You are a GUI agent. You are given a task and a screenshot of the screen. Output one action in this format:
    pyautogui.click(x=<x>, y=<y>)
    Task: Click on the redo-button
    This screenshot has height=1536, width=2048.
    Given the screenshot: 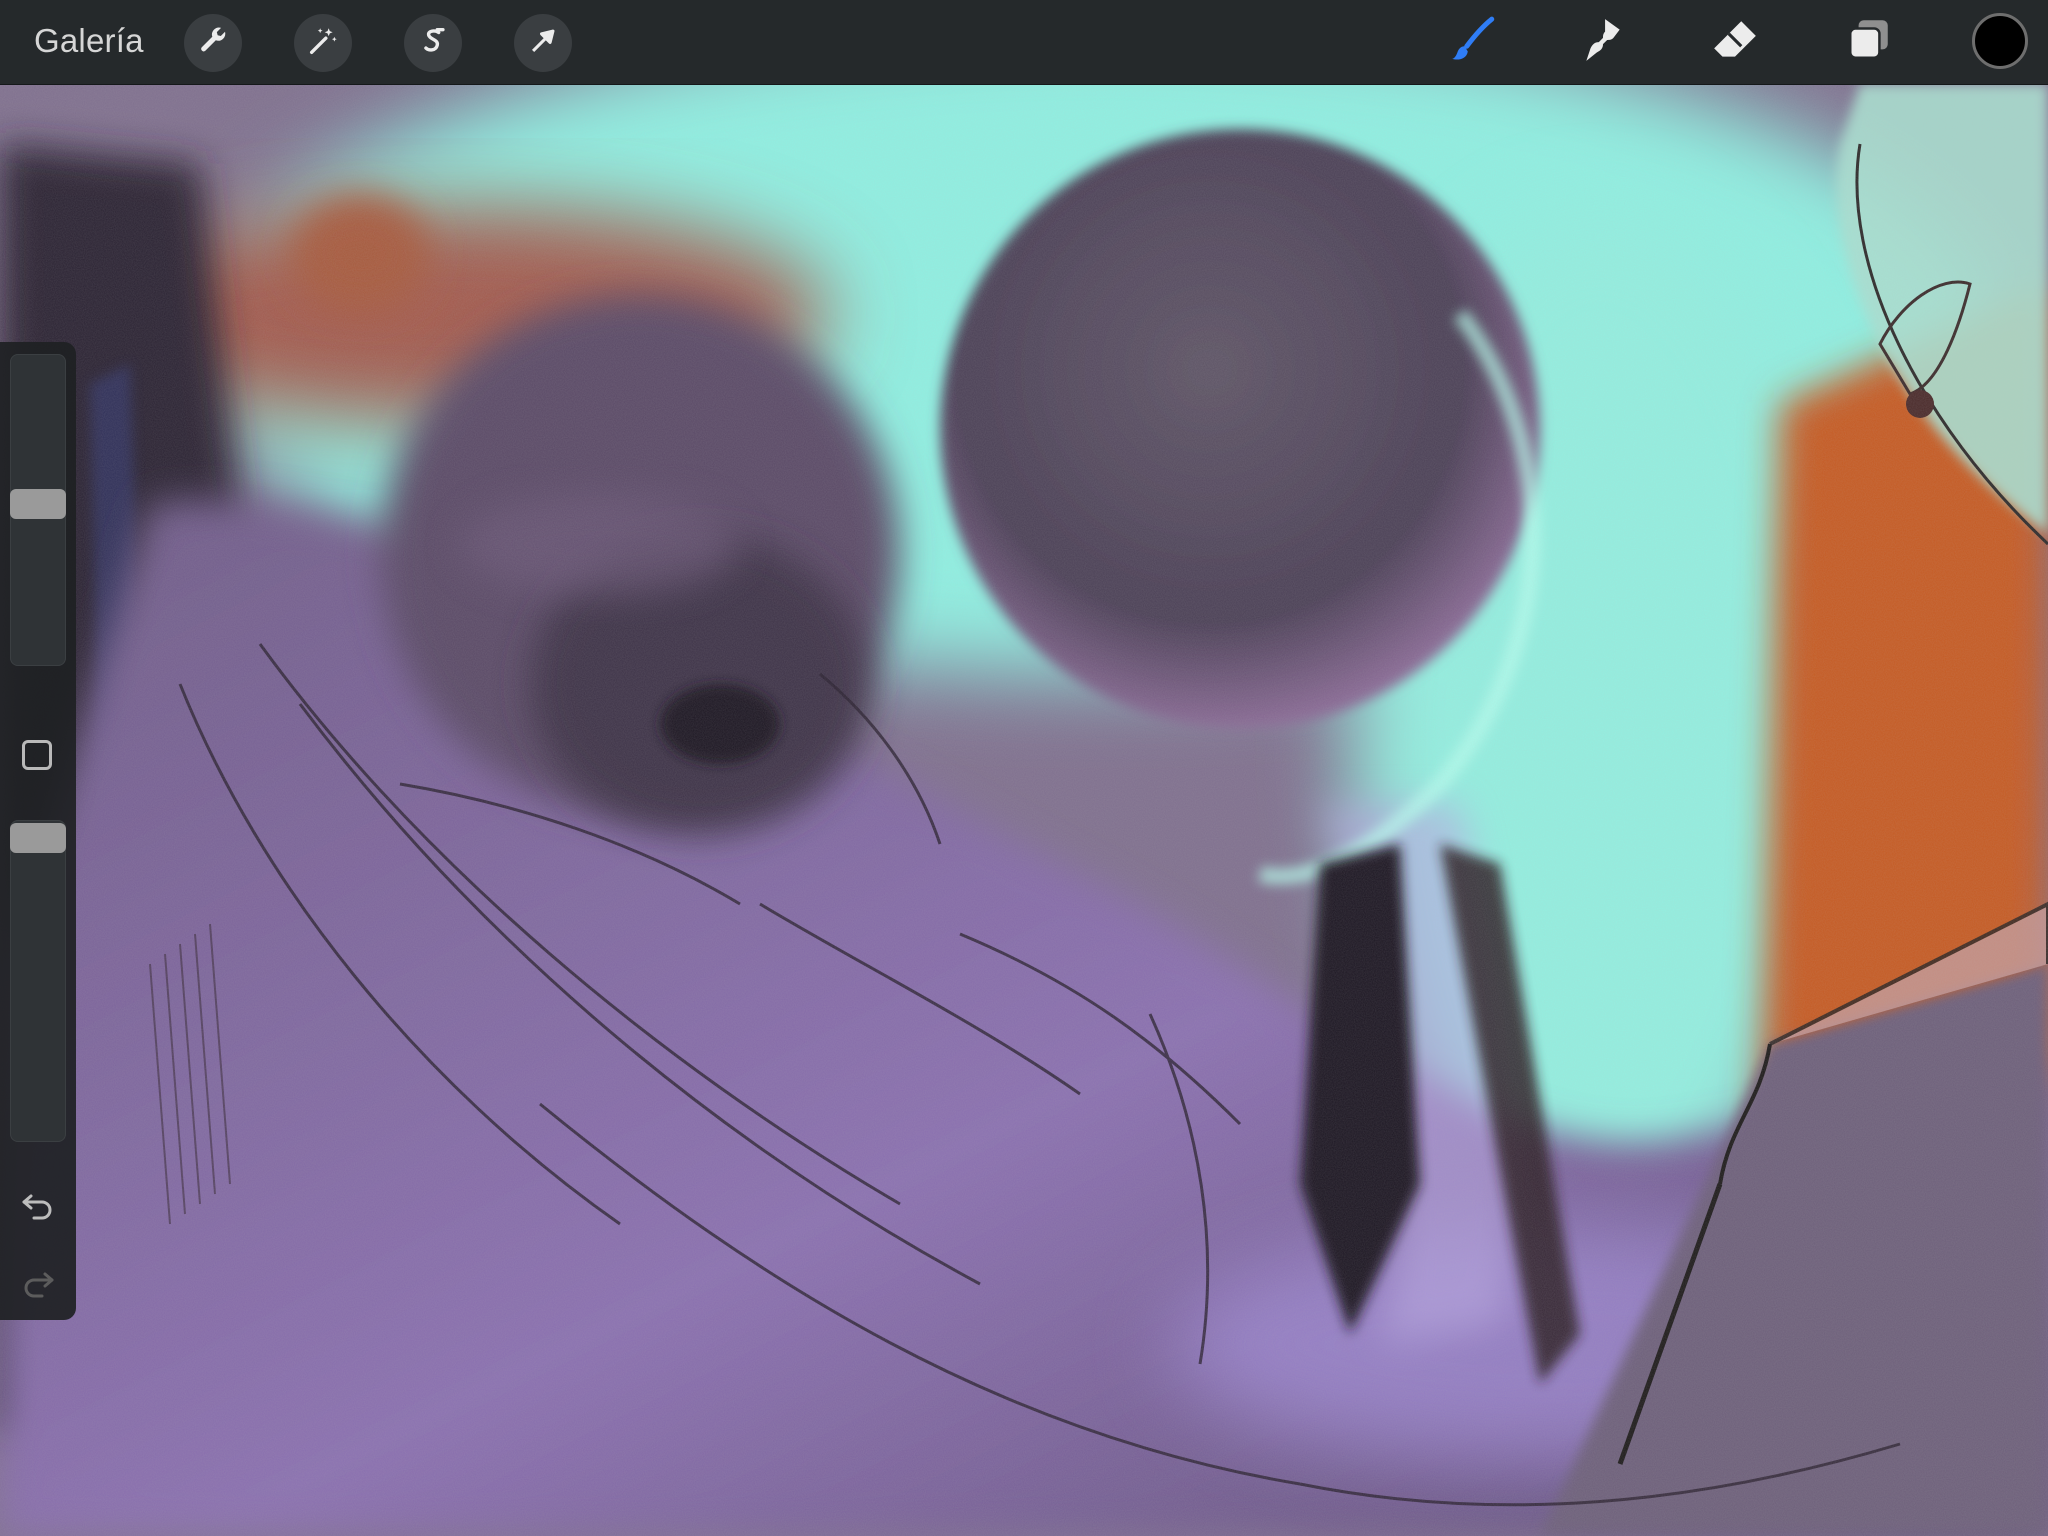 What is the action you would take?
    pyautogui.click(x=38, y=1284)
    